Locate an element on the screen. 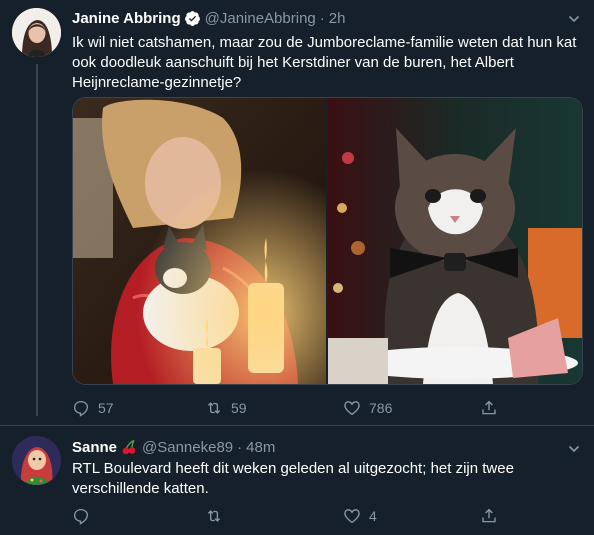 Image resolution: width=594 pixels, height=535 pixels. retweet-count: 59 is located at coordinates (239, 408).